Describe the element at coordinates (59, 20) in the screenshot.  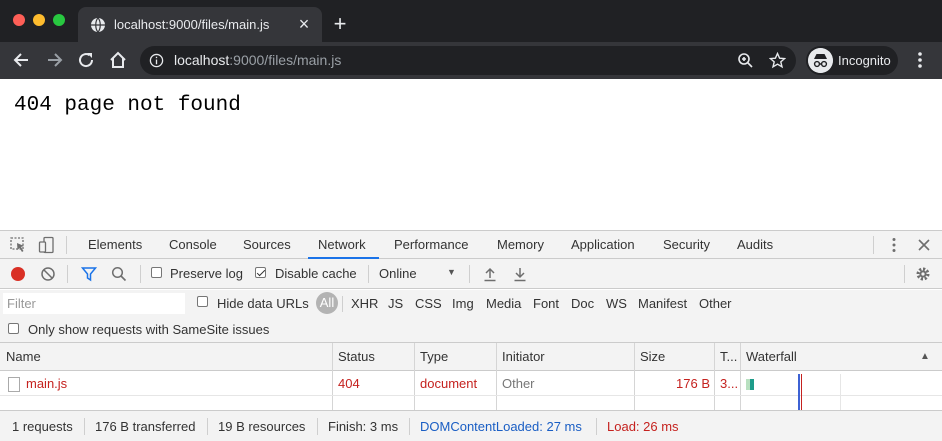
I see `maximize-window-button` at that location.